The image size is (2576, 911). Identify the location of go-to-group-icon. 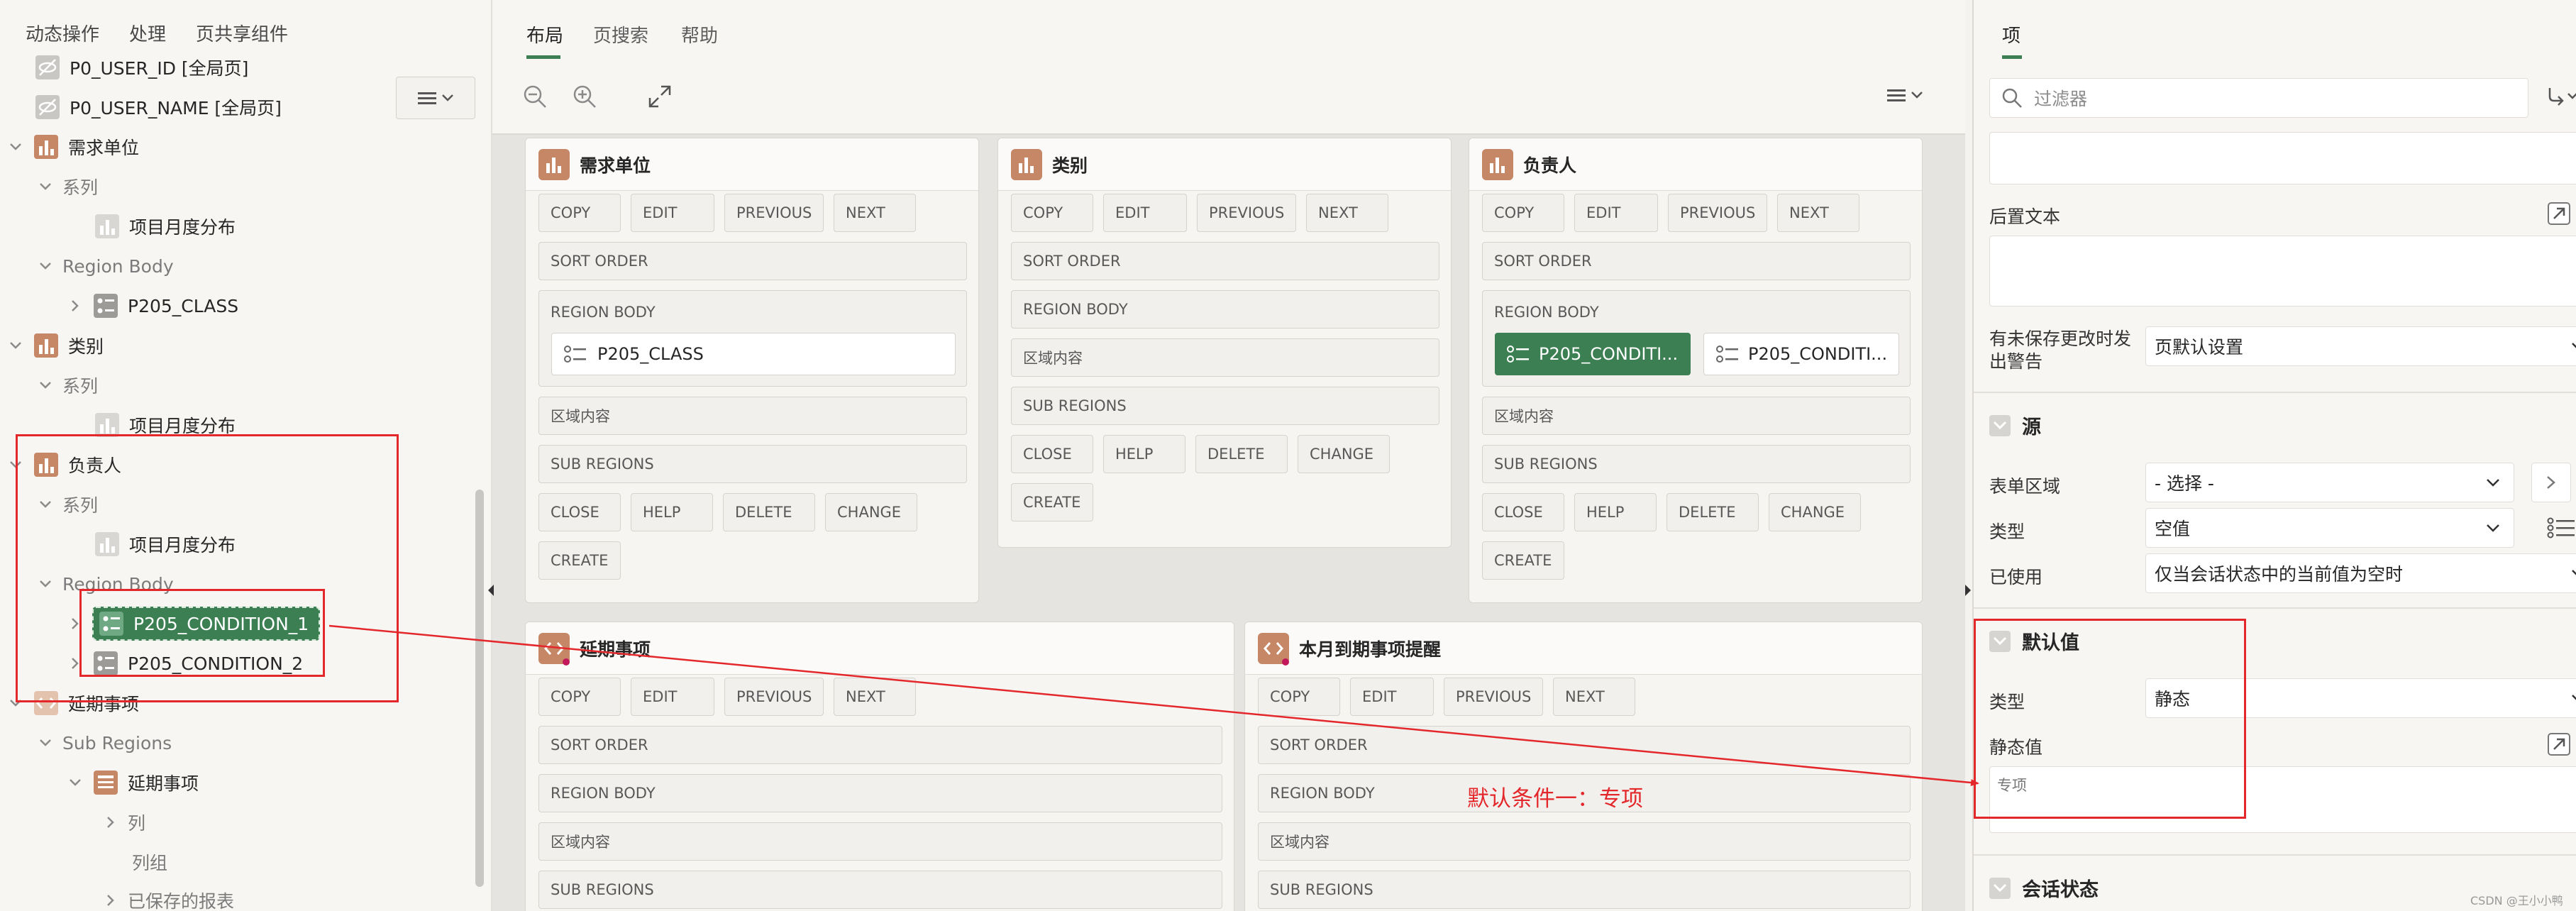
(2561, 96).